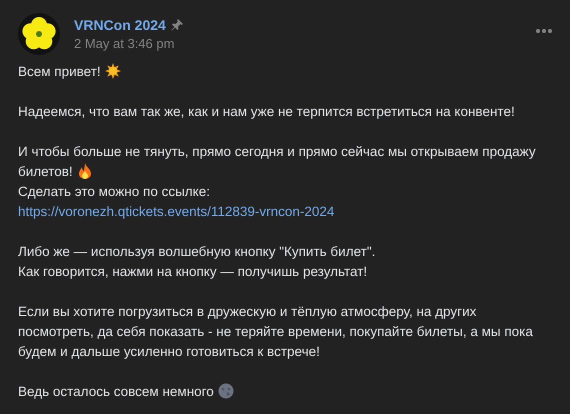 This screenshot has width=570, height=414. What do you see at coordinates (277, 162) in the screenshot?
I see `post-text: И чтобы больше не тянуть, прямо сегодня и прямо сейчас мы открываем продажу билетов!` at bounding box center [277, 162].